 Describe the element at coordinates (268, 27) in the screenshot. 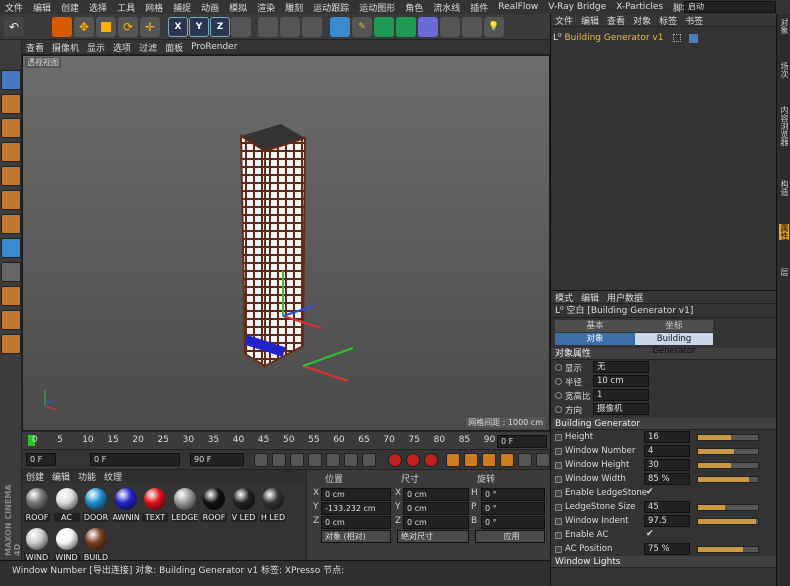

I see `render-view-icon` at that location.